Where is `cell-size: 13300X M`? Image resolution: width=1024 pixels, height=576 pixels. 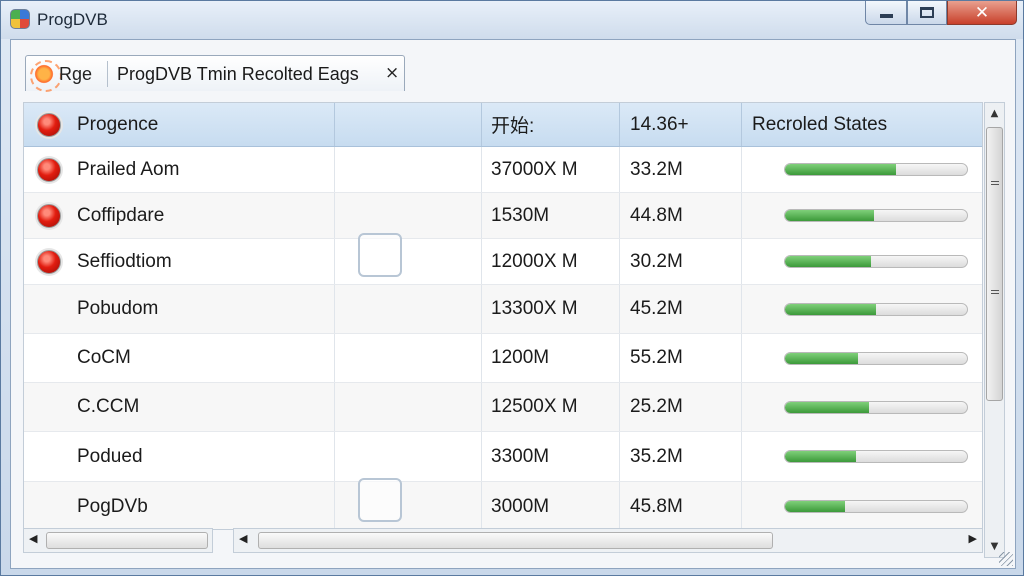 cell-size: 13300X M is located at coordinates (551, 309).